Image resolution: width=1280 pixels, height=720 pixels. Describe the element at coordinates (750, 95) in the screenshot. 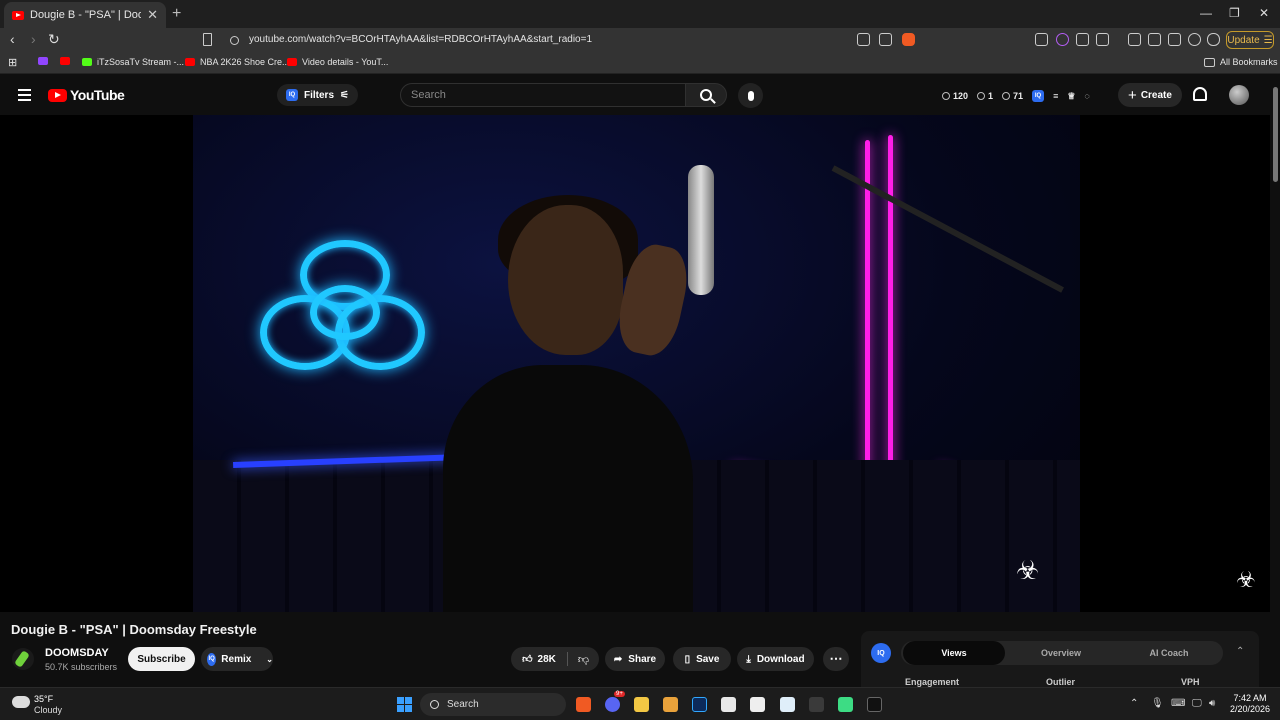

I see `voice-search-button` at that location.